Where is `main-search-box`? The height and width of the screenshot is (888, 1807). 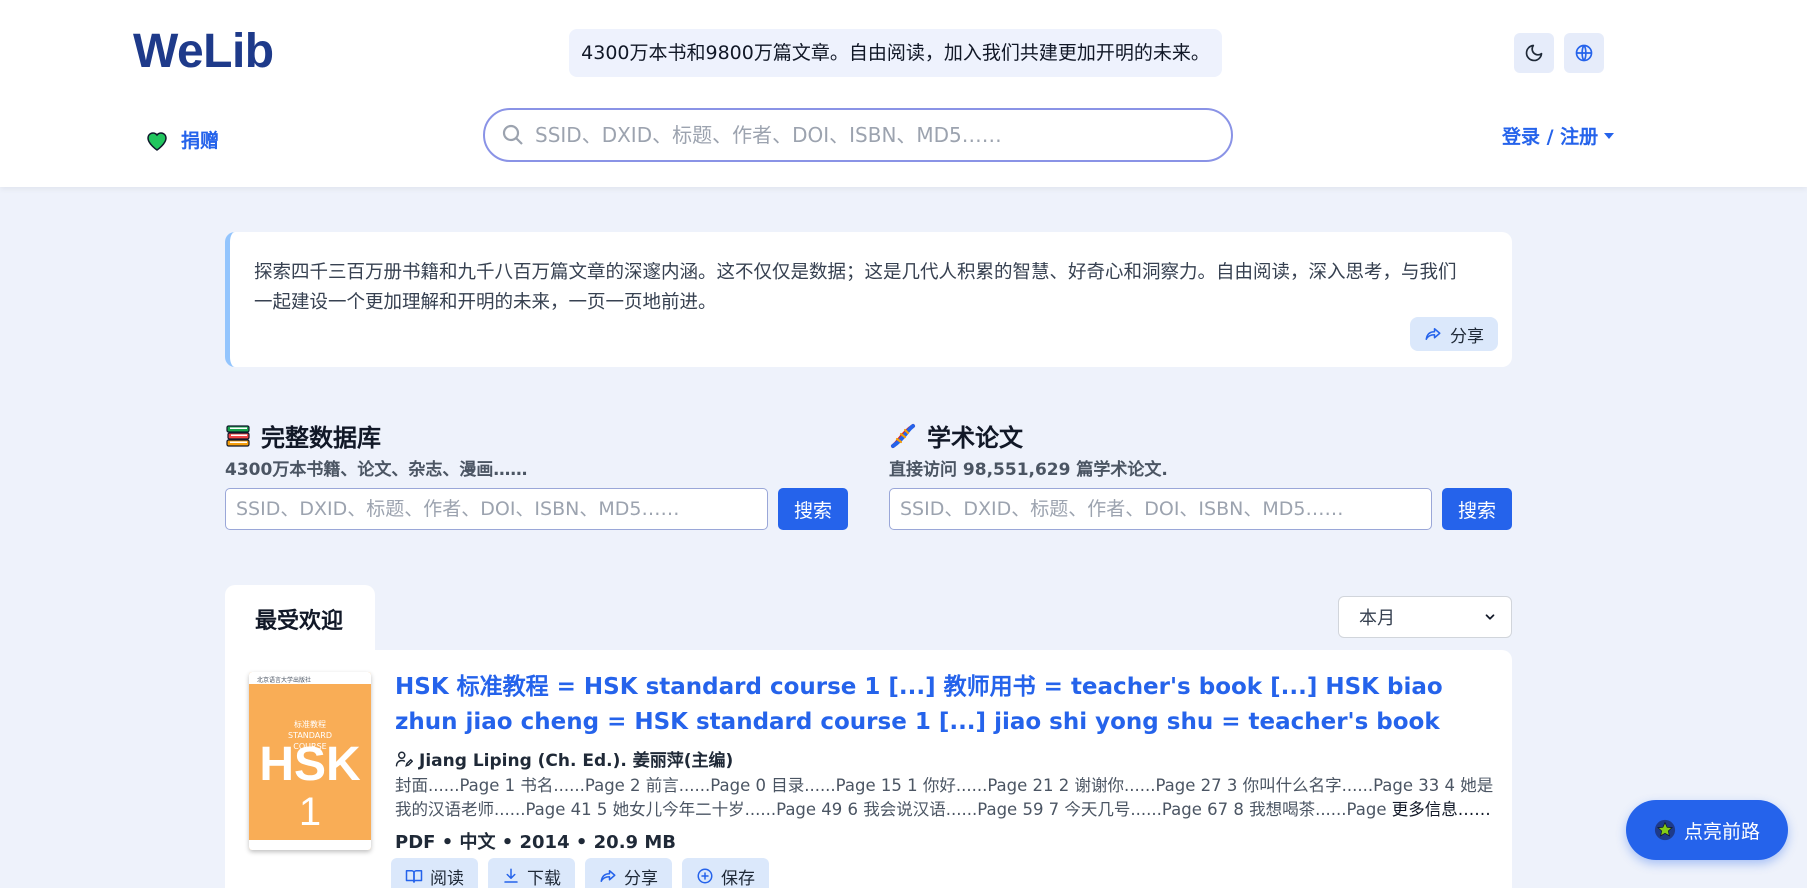 main-search-box is located at coordinates (858, 135).